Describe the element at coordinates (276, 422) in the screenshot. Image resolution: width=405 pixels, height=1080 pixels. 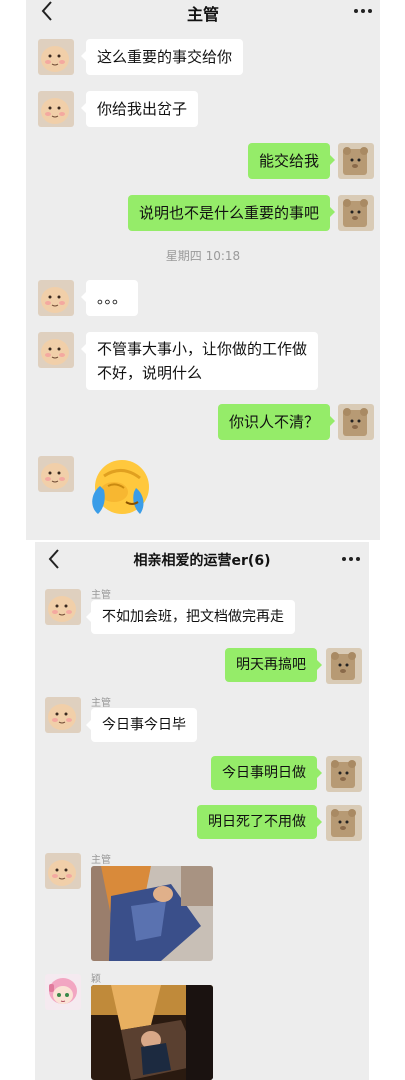
I see `message-bubble-self: 你识人不清？` at that location.